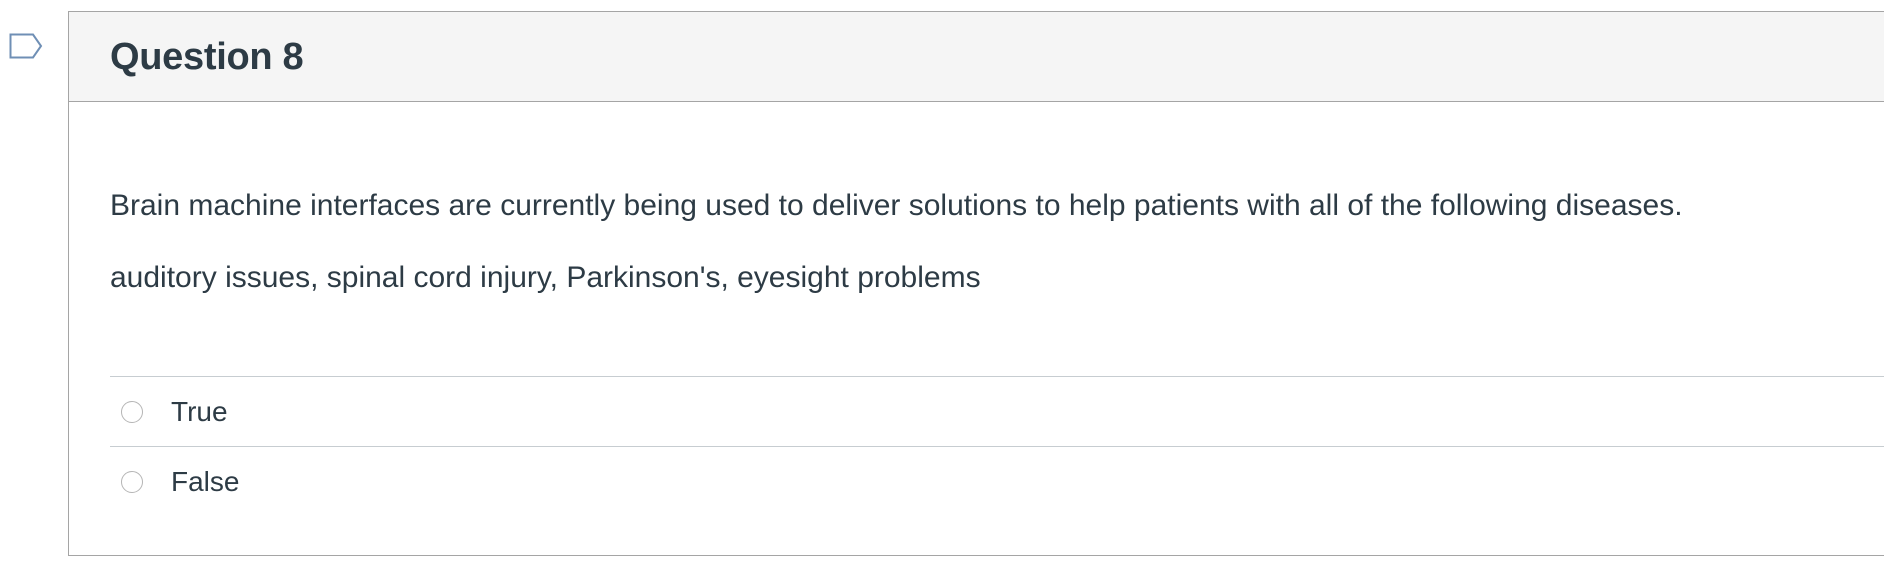  What do you see at coordinates (26, 46) in the screenshot?
I see `flag-question-icon` at bounding box center [26, 46].